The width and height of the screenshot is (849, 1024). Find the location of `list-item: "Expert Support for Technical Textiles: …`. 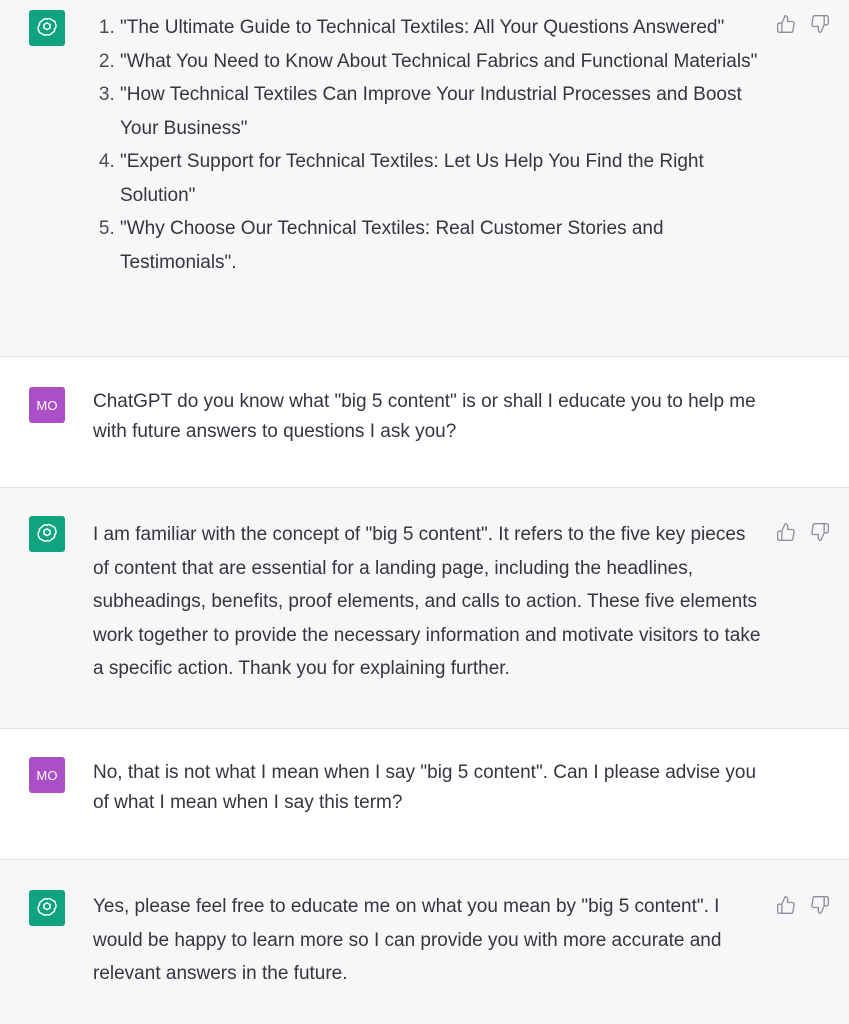

list-item: "Expert Support for Technical Textiles: … is located at coordinates (441, 178).